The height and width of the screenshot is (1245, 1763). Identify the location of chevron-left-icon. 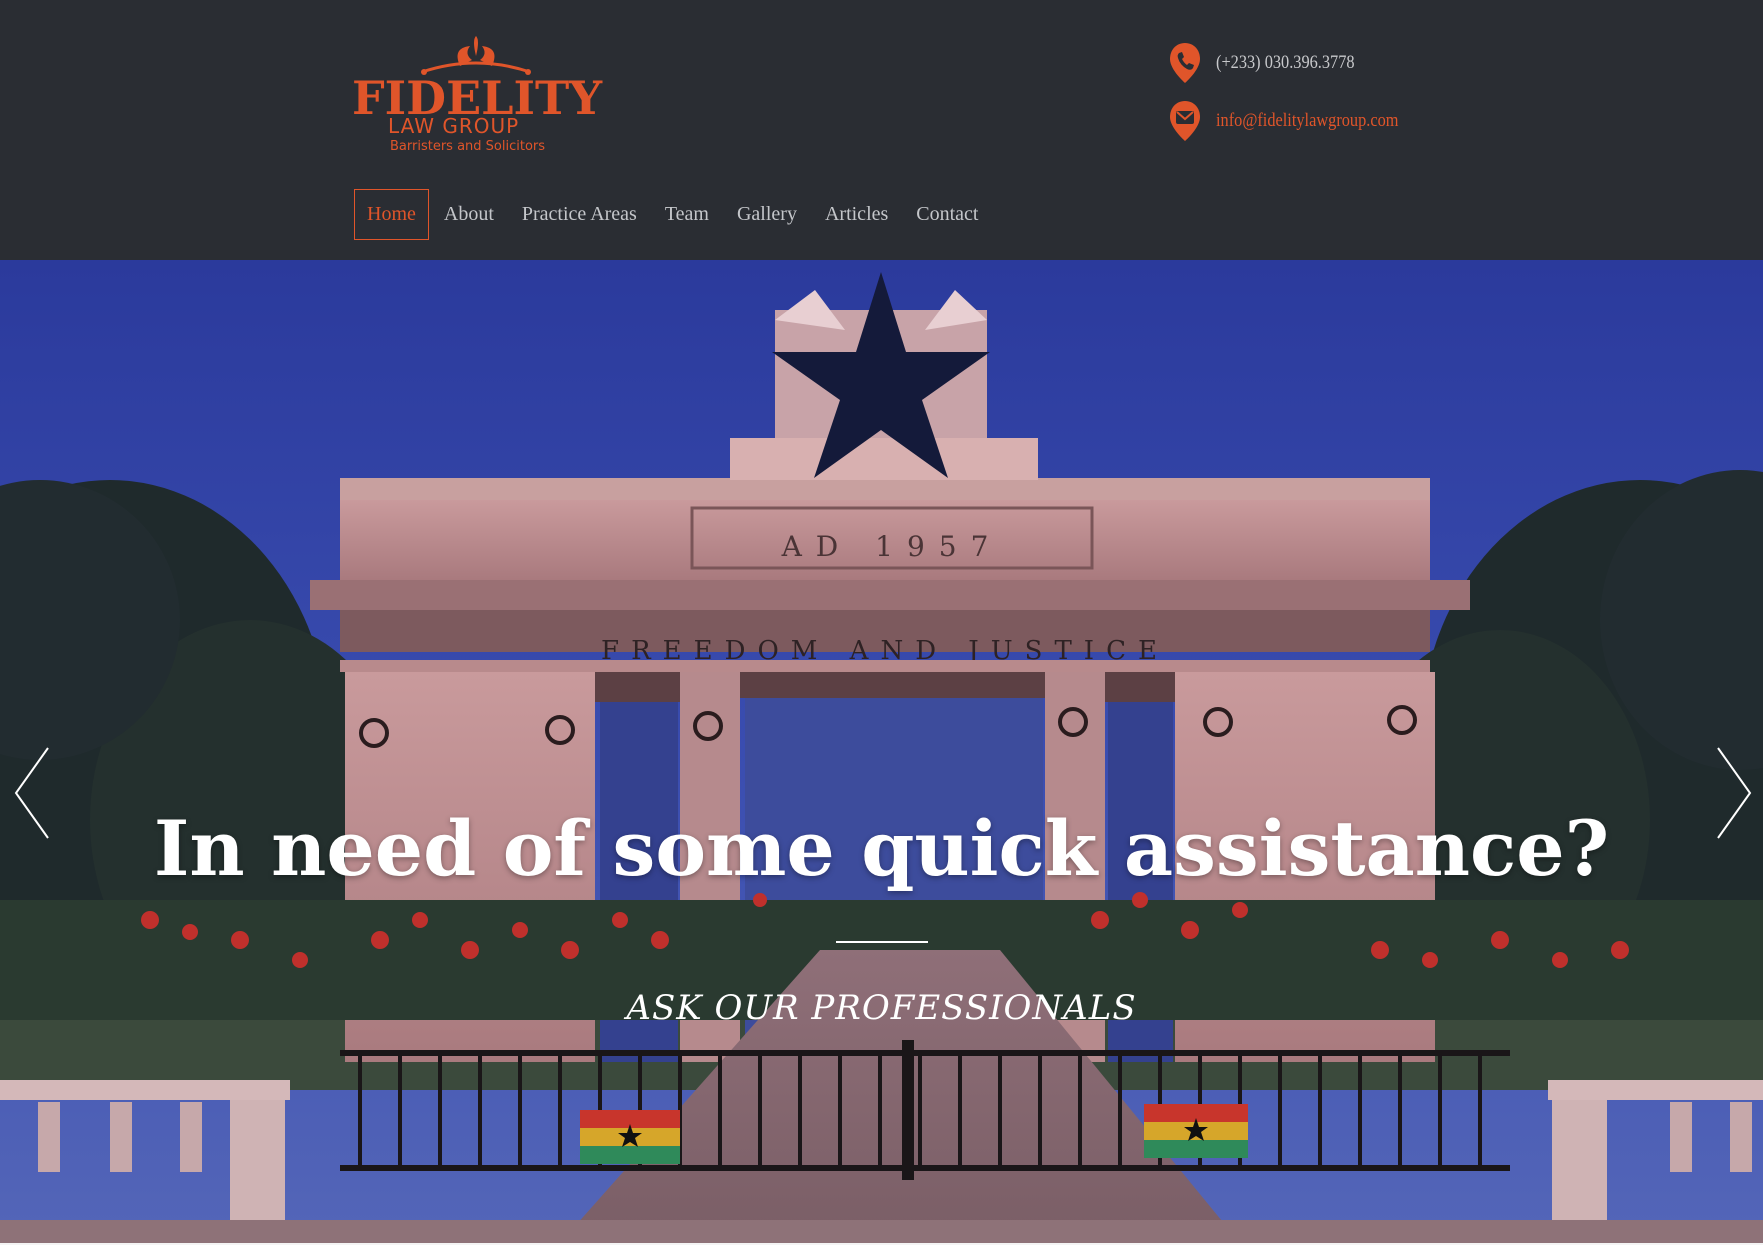
(31, 793).